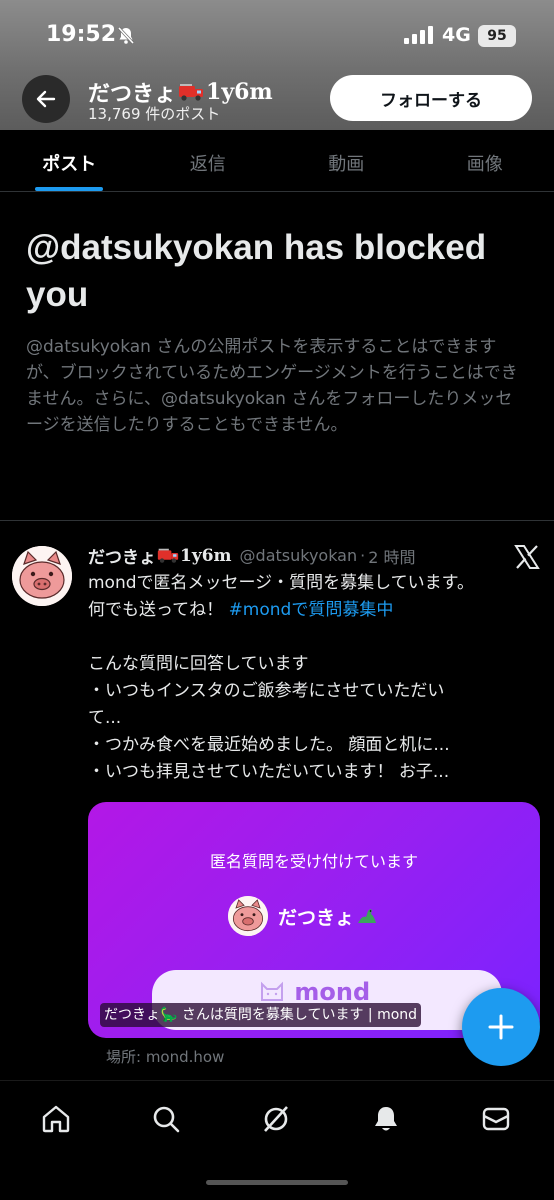 The image size is (554, 1200). Describe the element at coordinates (332, 992) in the screenshot. I see `mond-logo-text: mond` at that location.